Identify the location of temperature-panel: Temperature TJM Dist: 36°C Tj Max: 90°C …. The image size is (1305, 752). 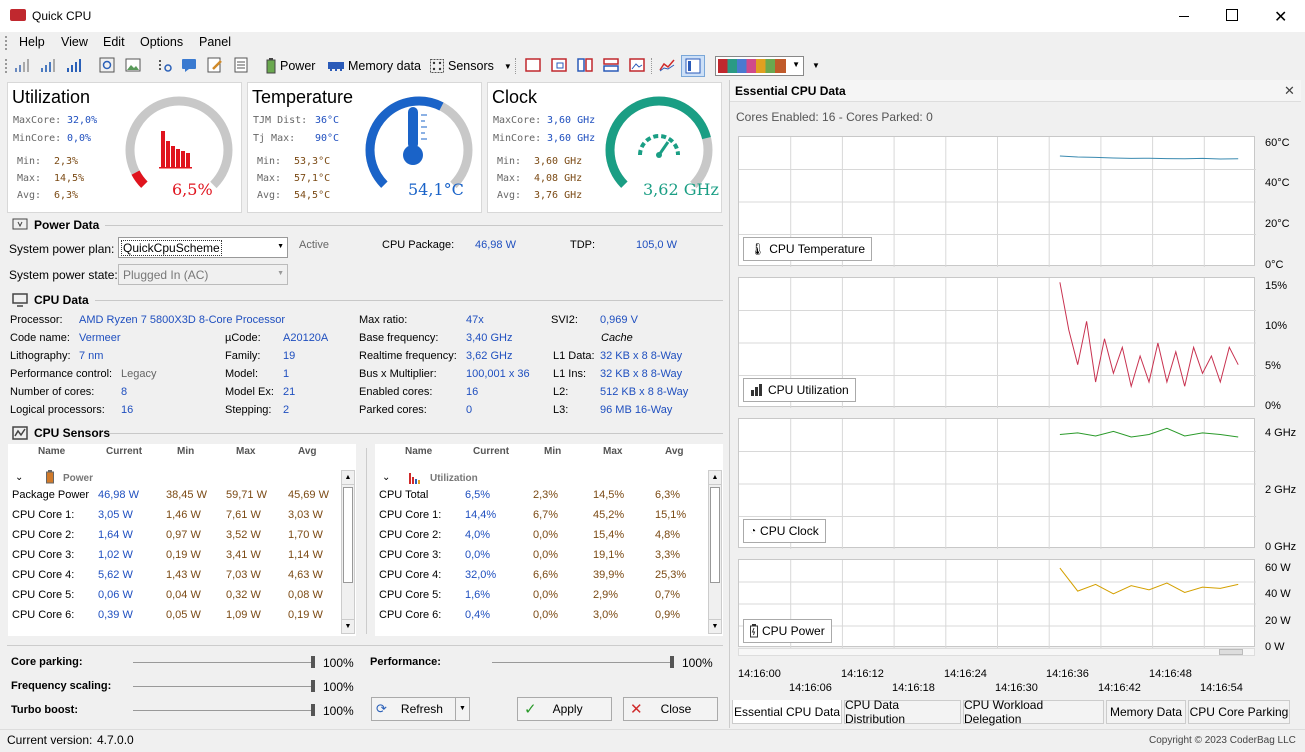
(364, 147).